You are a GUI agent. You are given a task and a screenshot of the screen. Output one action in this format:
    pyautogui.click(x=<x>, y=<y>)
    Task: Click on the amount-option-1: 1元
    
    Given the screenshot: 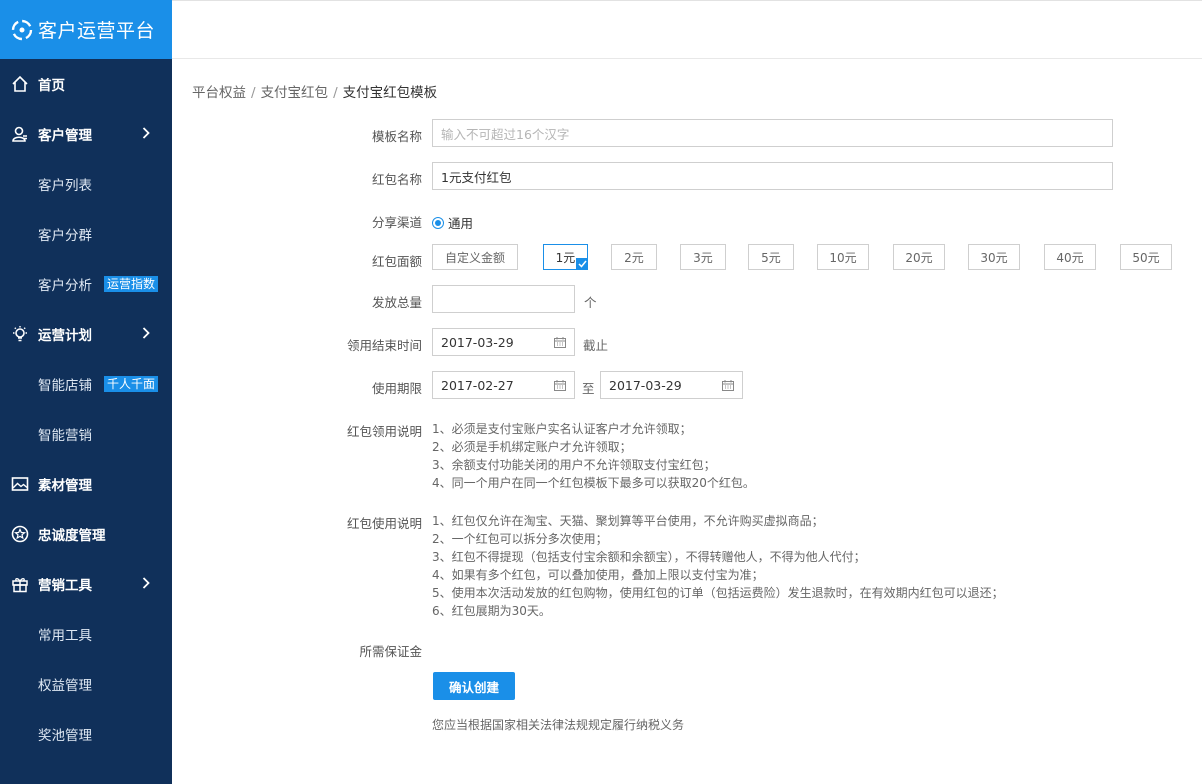 What is the action you would take?
    pyautogui.click(x=565, y=257)
    